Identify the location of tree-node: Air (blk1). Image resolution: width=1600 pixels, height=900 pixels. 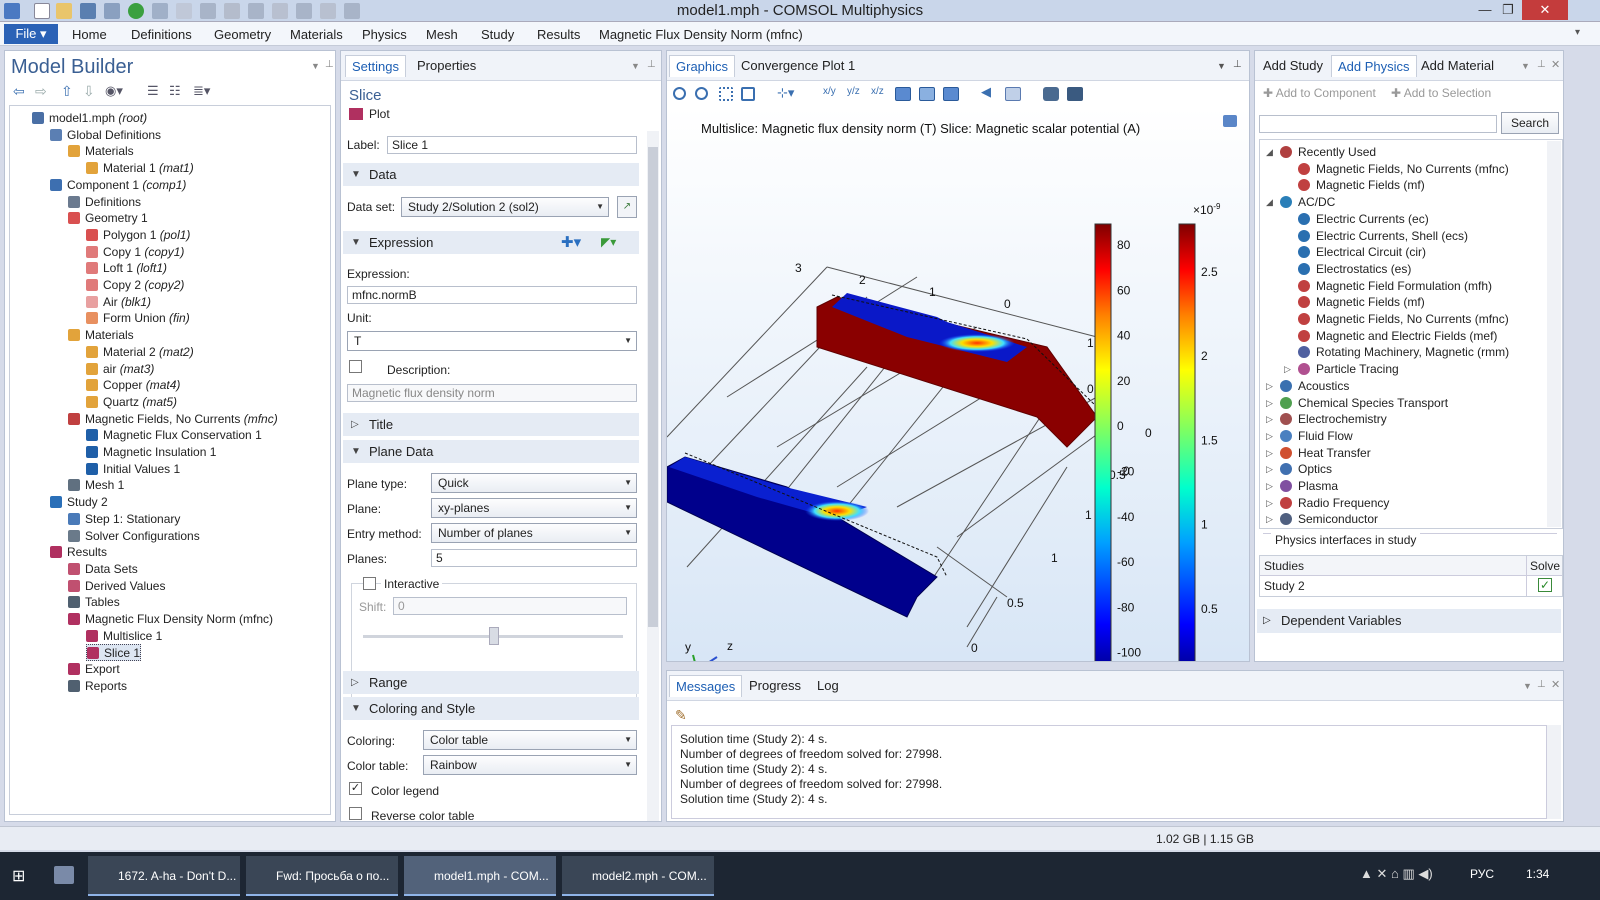
(118, 302).